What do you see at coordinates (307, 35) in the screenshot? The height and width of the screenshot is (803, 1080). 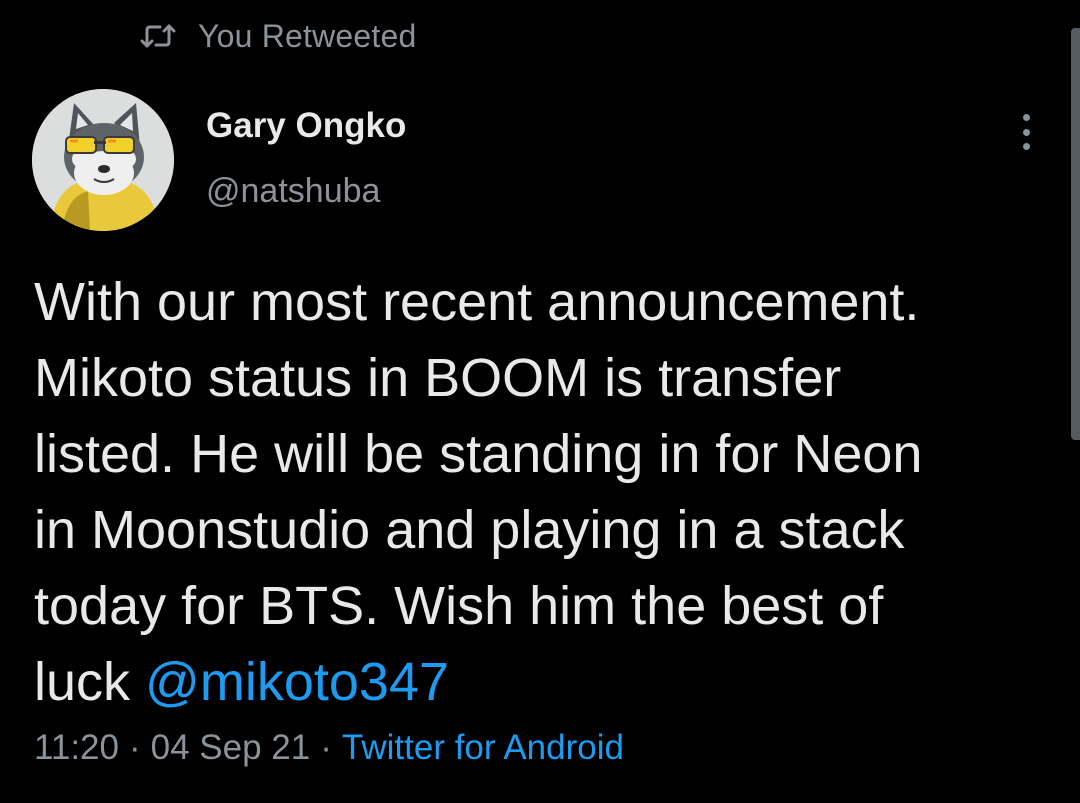 I see `retweet-label: You Retweeted` at bounding box center [307, 35].